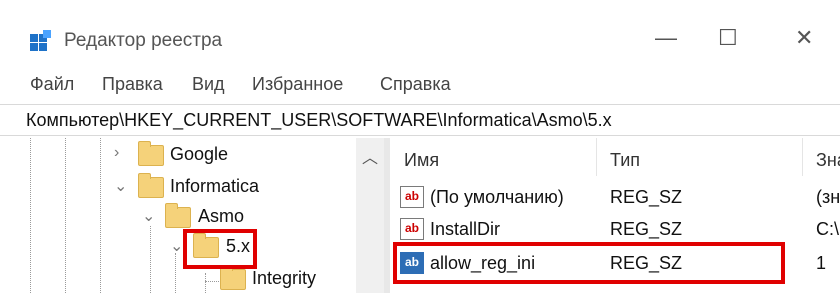 This screenshot has width=840, height=293. What do you see at coordinates (828, 197) in the screenshot?
I see `value-data: (зн` at bounding box center [828, 197].